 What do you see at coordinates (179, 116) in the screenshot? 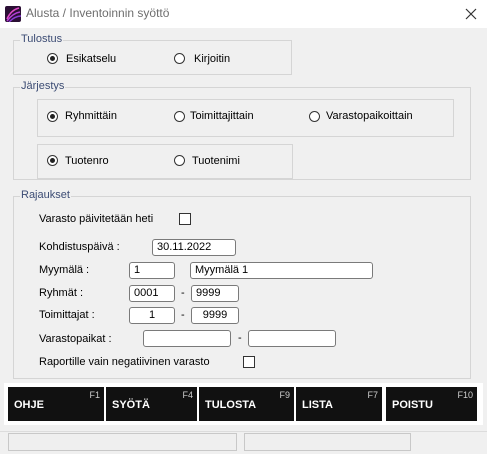
I see `radio-toimittajittain` at bounding box center [179, 116].